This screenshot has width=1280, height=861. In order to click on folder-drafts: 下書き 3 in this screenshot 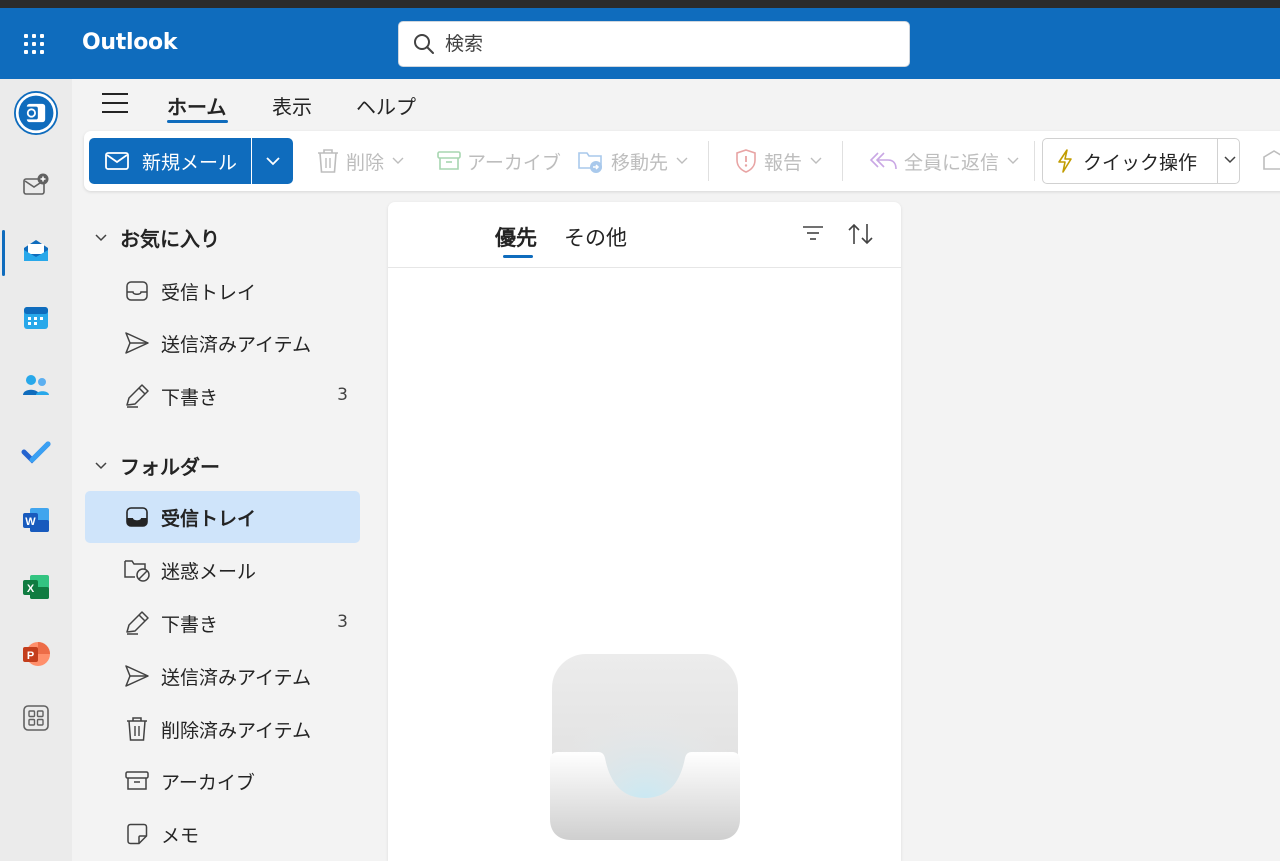, I will do `click(222, 623)`.